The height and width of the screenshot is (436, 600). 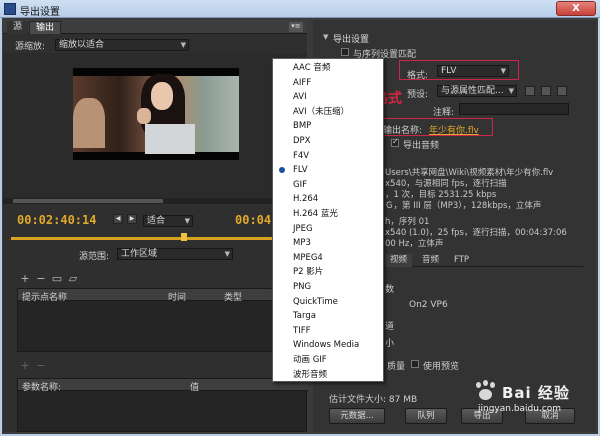 I want to click on tab-ftp: FTP, so click(x=461, y=260).